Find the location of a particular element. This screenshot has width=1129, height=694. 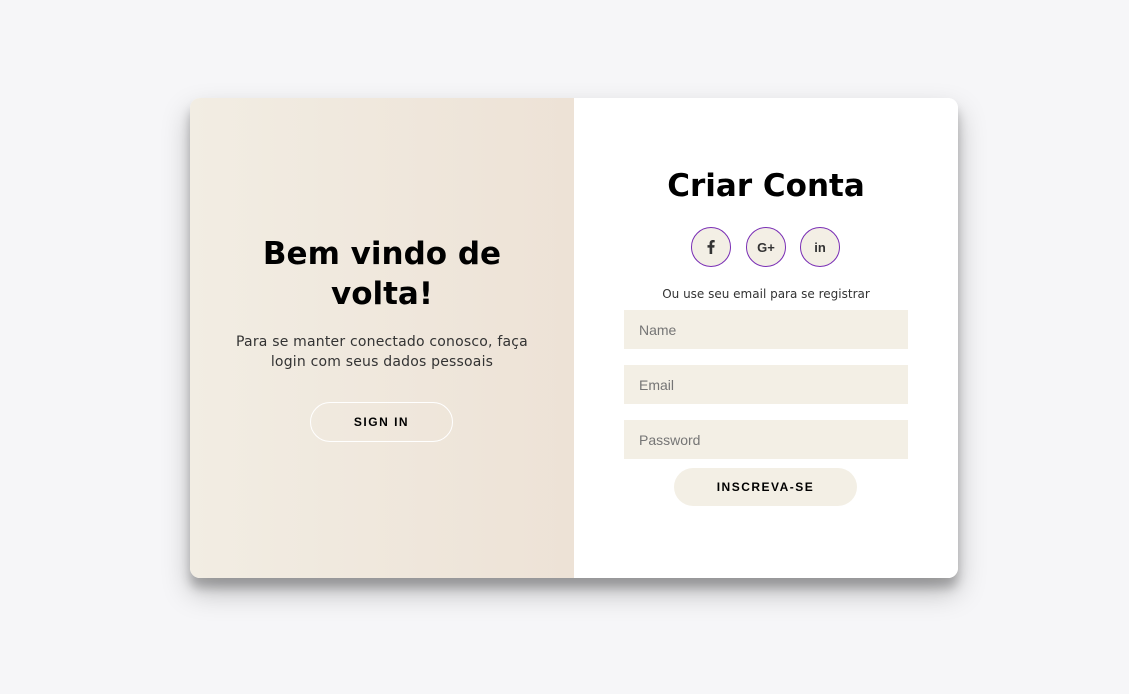

facebook-icon is located at coordinates (711, 247).